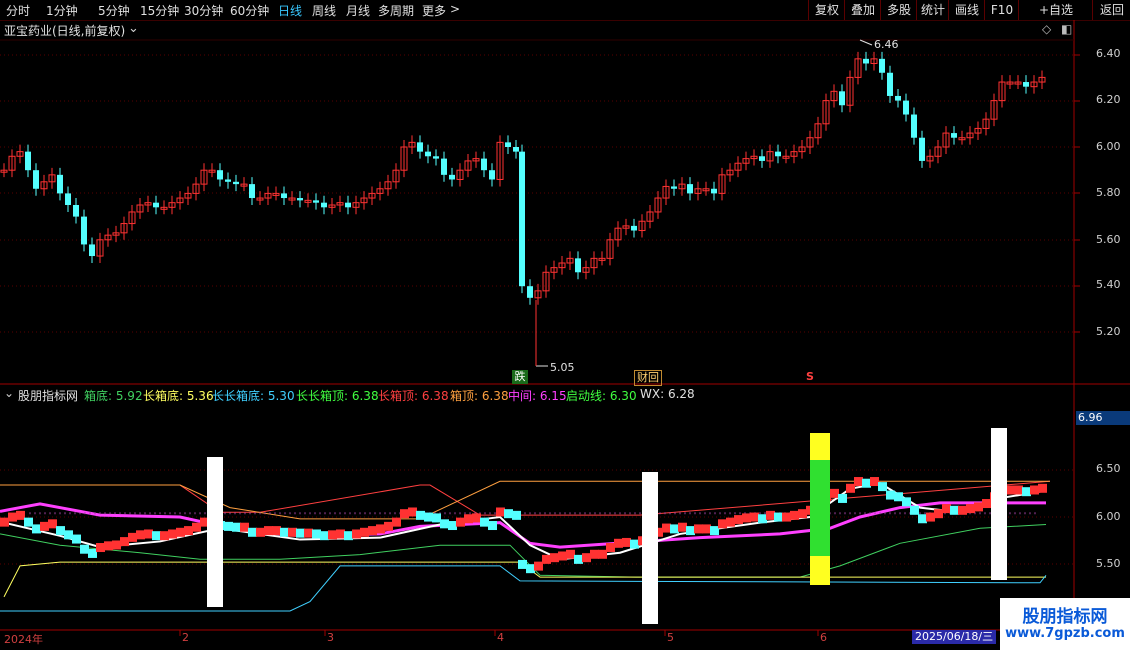 The height and width of the screenshot is (650, 1130). What do you see at coordinates (648, 378) in the screenshot?
I see `finance-badge: 财回` at bounding box center [648, 378].